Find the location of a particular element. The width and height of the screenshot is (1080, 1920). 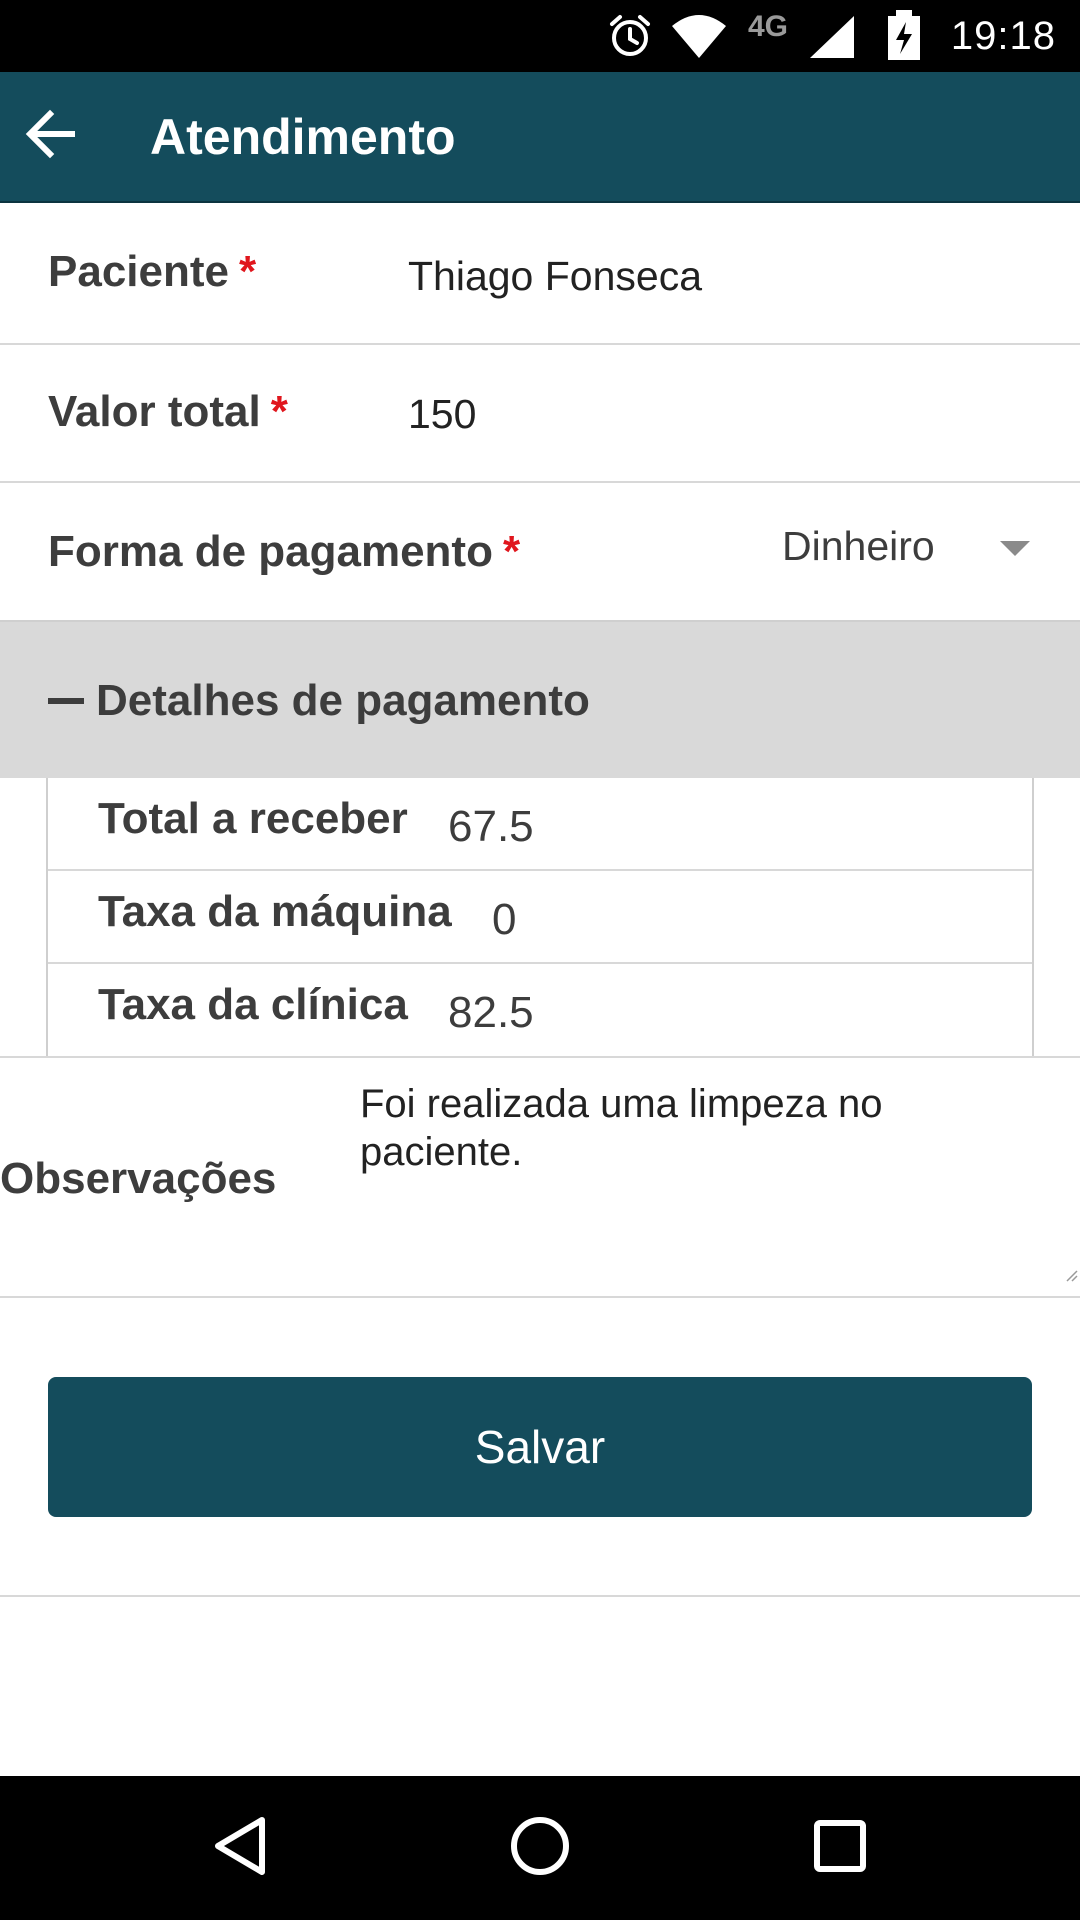

back-triangle-icon is located at coordinates (240, 1848).